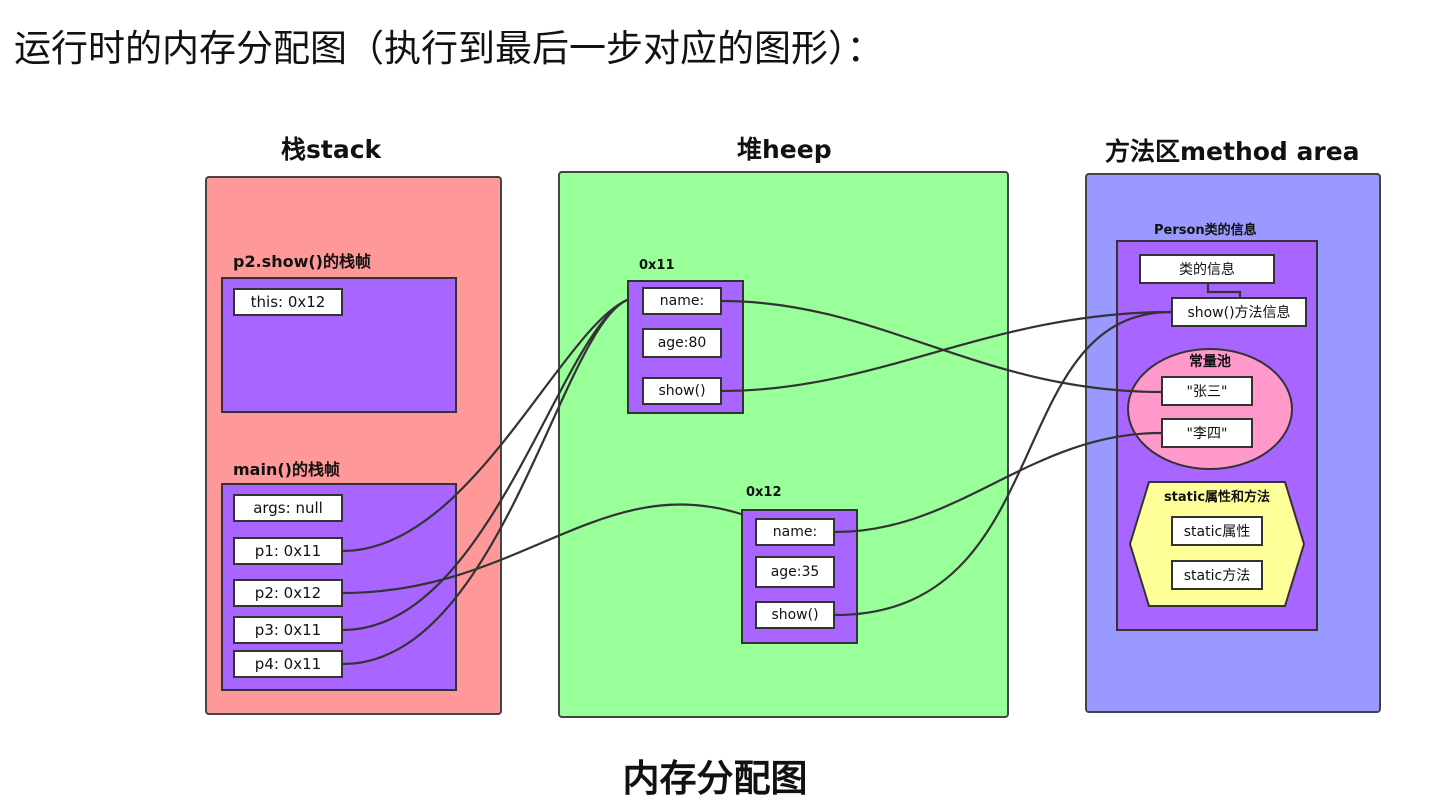 The width and height of the screenshot is (1430, 806). Describe the element at coordinates (542, 549) in the screenshot. I see `connector-p2-to-0x12` at that location.